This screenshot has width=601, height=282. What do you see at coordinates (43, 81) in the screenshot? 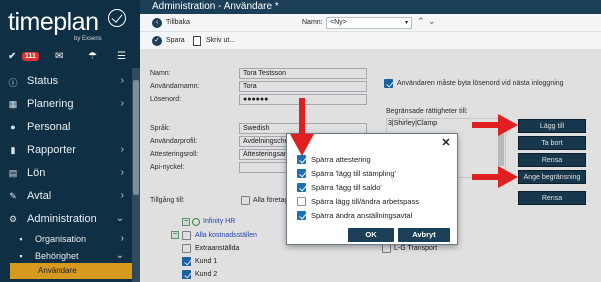
I see `nav-label: Status` at bounding box center [43, 81].